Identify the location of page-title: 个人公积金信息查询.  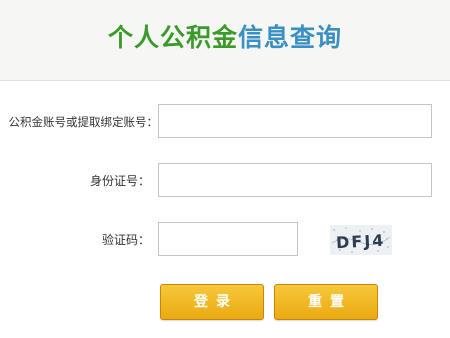
(225, 38).